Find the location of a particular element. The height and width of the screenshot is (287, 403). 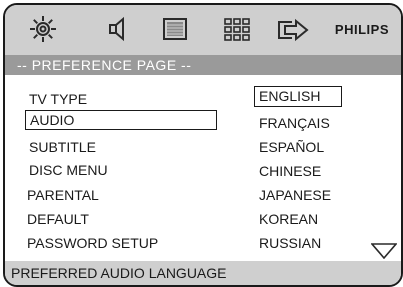

exit-arrow-icon is located at coordinates (293, 29).